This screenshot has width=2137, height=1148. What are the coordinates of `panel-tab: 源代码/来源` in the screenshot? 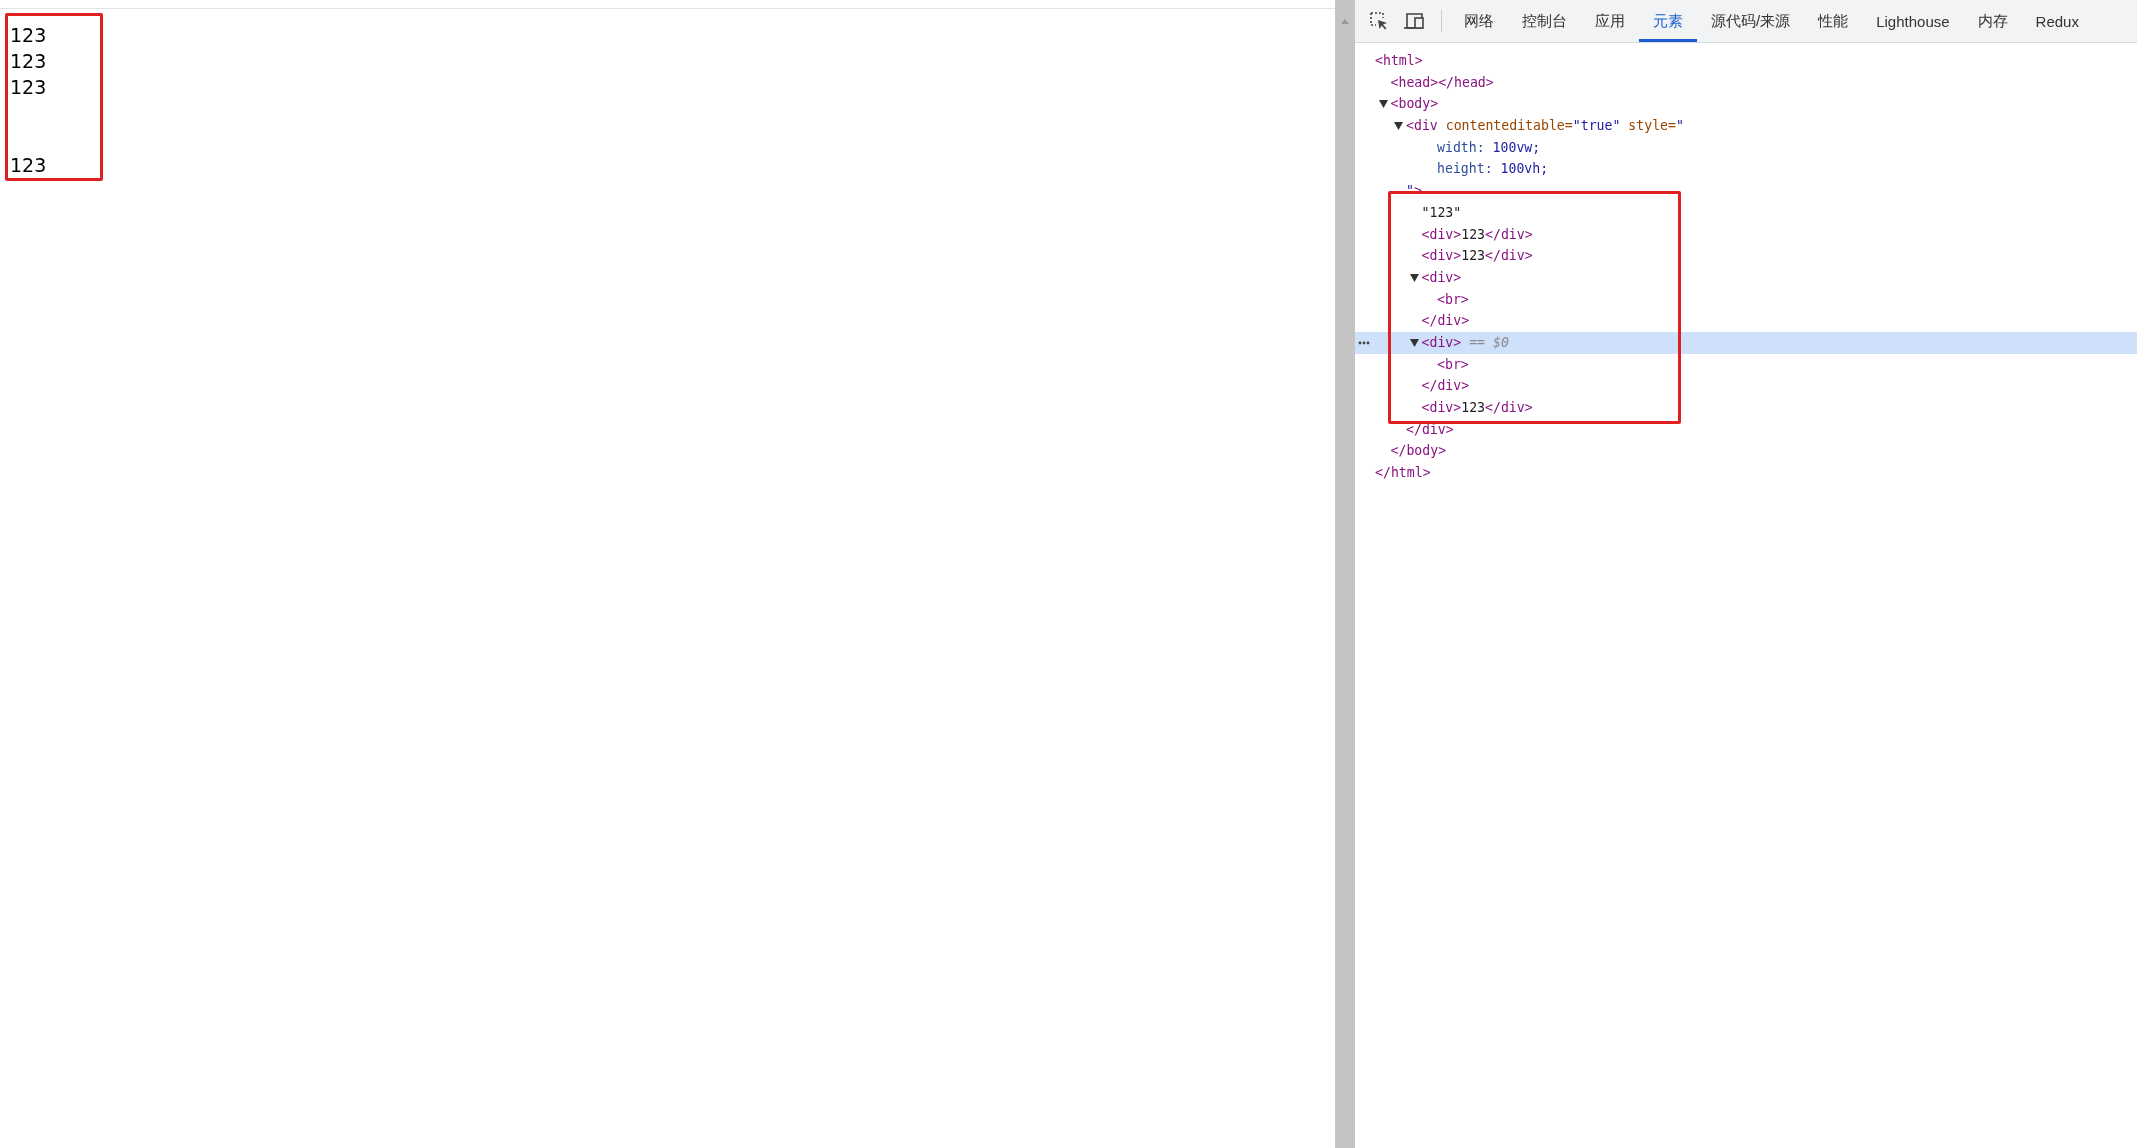 It's located at (1751, 21).